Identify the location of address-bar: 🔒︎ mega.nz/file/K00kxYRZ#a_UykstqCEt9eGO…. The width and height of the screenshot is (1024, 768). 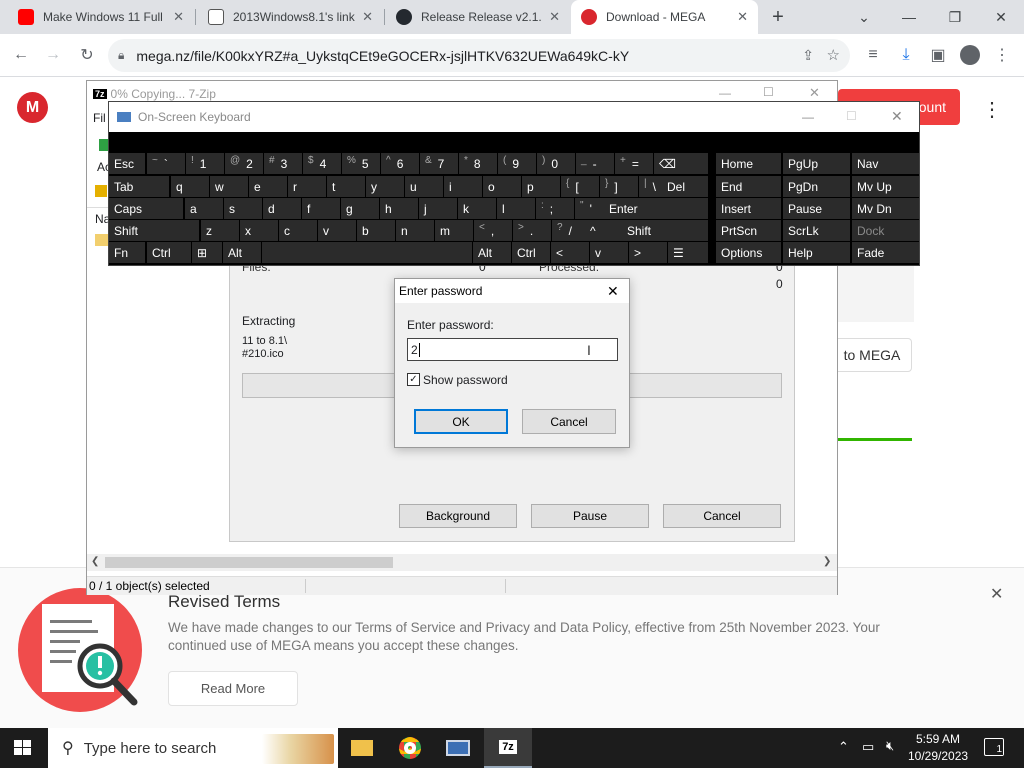
(479, 55).